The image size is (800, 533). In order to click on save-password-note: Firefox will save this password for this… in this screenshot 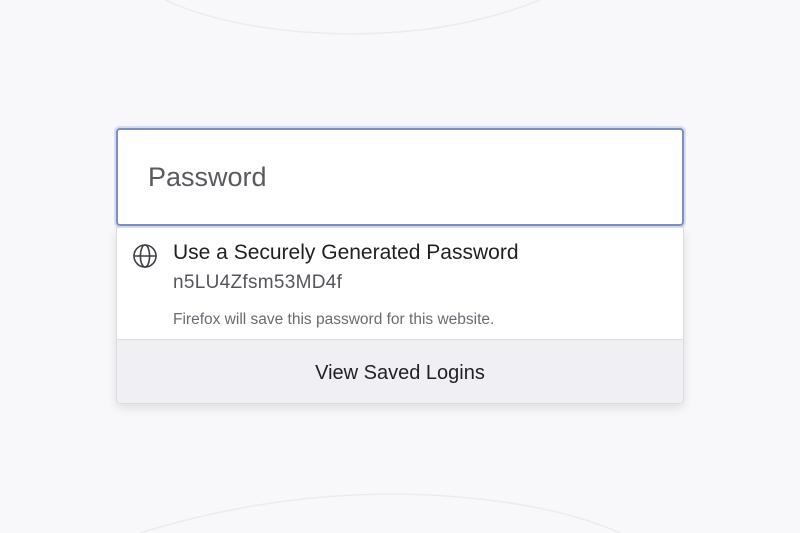, I will do `click(334, 319)`.